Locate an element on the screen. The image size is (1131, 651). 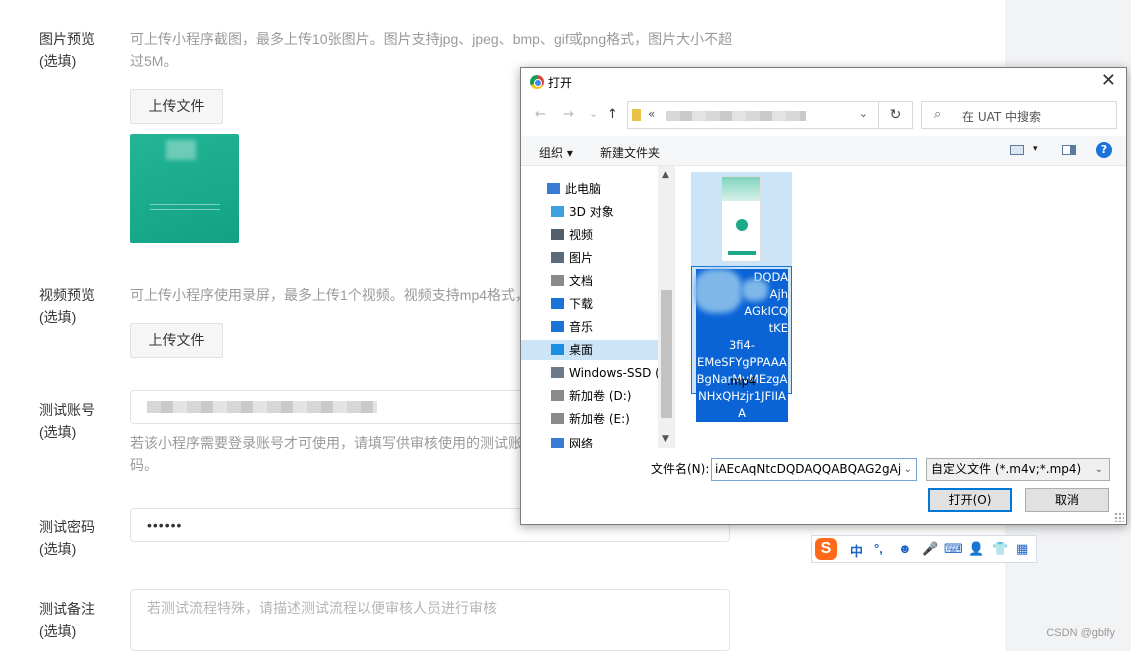
file-name-line: 3fi4- is located at coordinates (742, 345).